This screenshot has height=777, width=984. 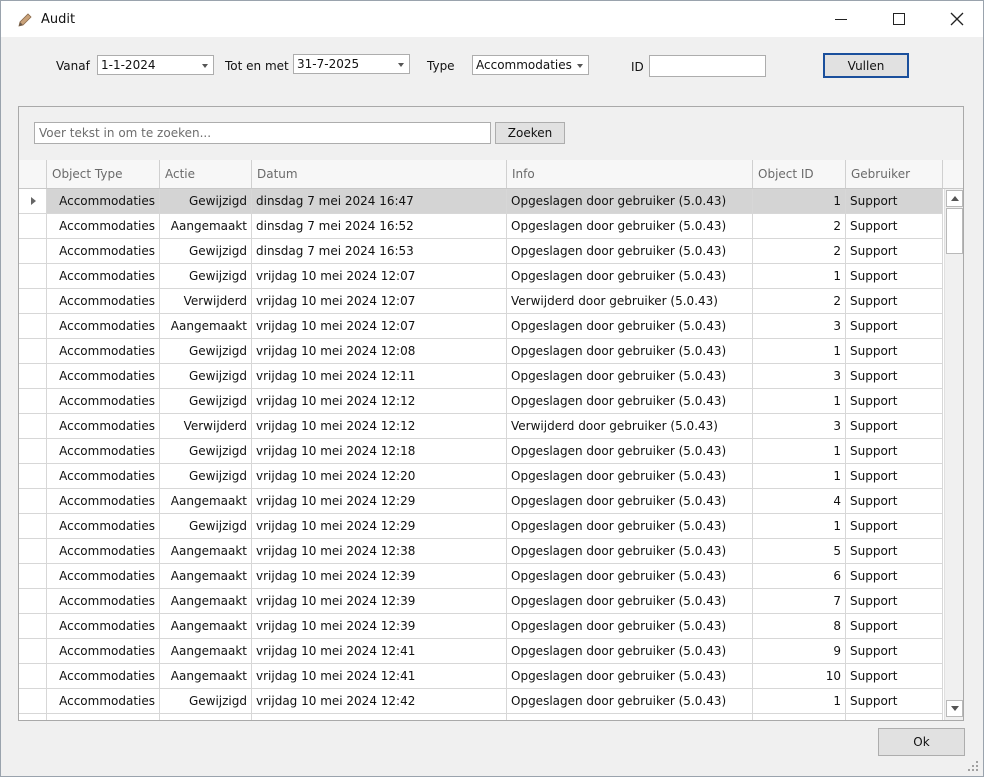 What do you see at coordinates (841, 19) in the screenshot?
I see `minimize-button` at bounding box center [841, 19].